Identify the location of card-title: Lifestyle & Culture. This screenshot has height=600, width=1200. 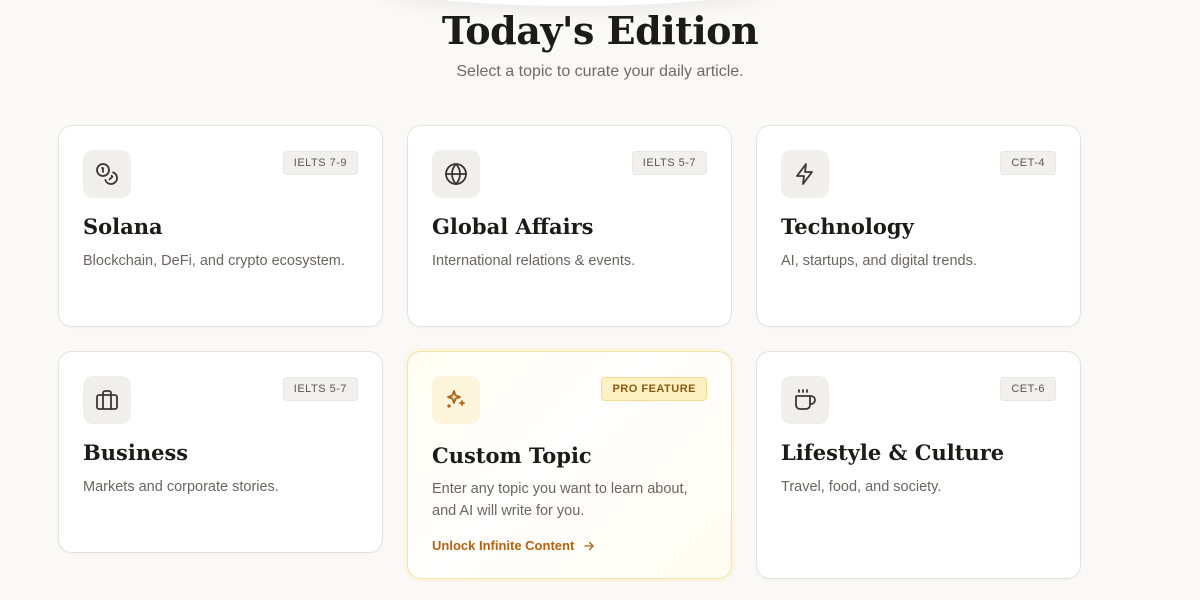
(893, 452).